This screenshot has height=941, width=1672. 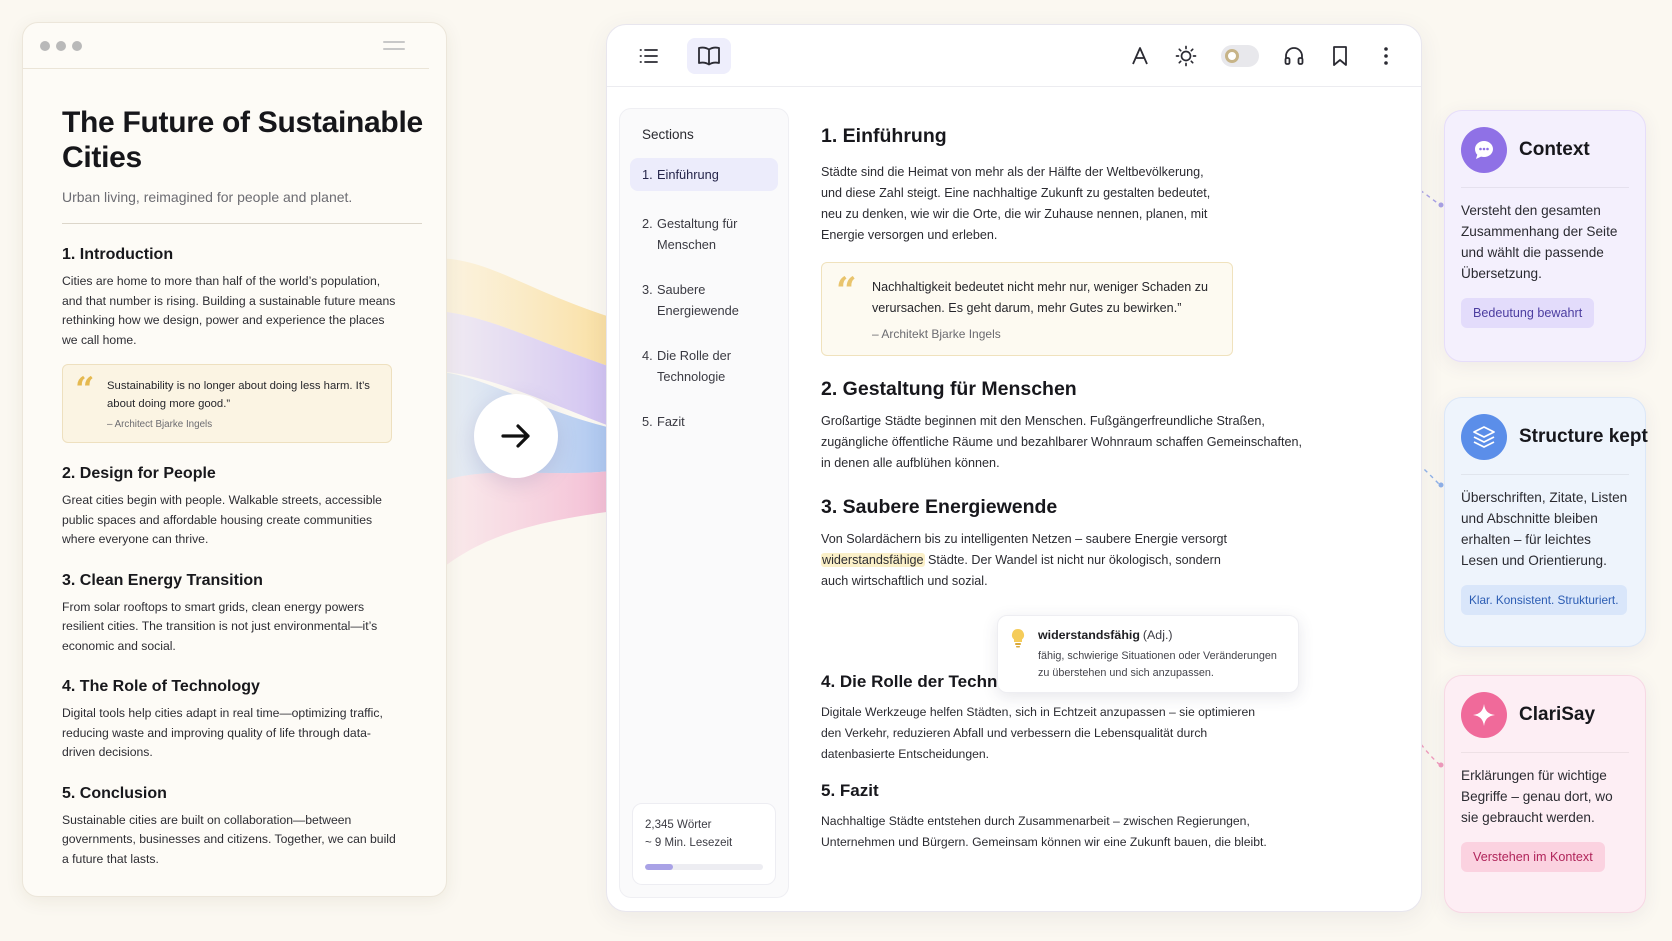 What do you see at coordinates (114, 793) in the screenshot?
I see `source-heading: 5. Conclusion` at bounding box center [114, 793].